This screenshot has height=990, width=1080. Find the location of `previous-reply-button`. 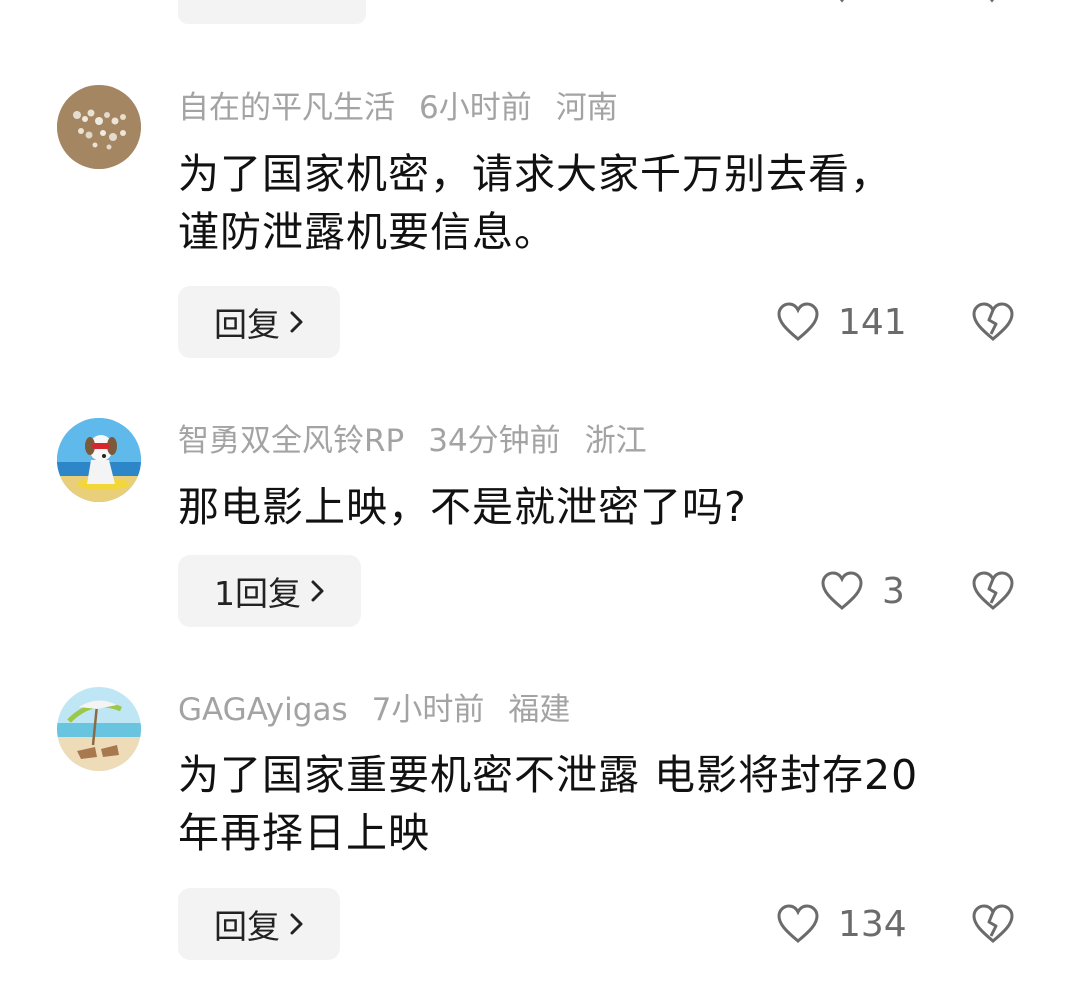

previous-reply-button is located at coordinates (272, 12).